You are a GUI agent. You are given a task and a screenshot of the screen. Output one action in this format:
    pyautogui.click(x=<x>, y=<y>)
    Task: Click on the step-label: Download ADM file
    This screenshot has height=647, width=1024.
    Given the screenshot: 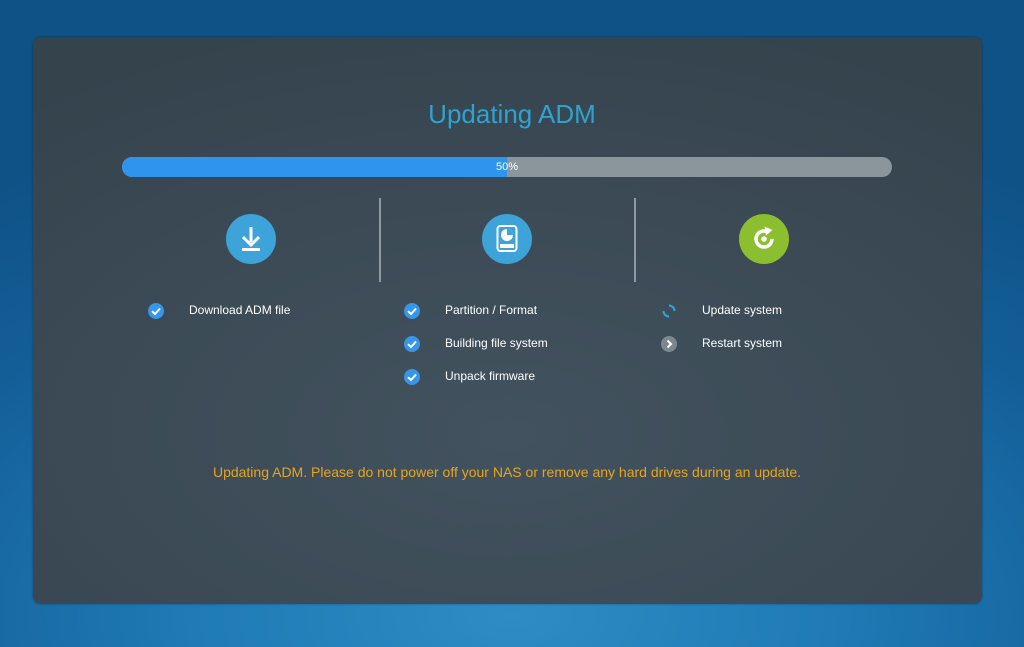 What is the action you would take?
    pyautogui.click(x=240, y=310)
    